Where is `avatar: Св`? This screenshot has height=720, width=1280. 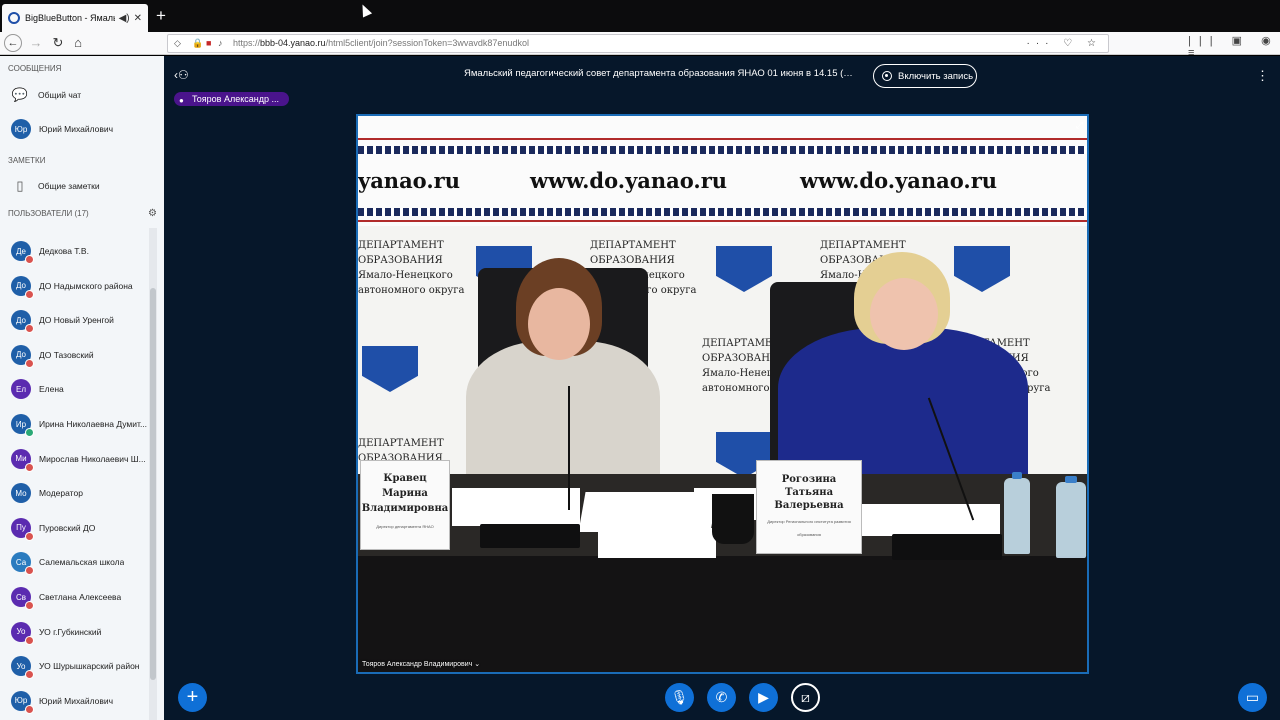 avatar: Св is located at coordinates (22, 598).